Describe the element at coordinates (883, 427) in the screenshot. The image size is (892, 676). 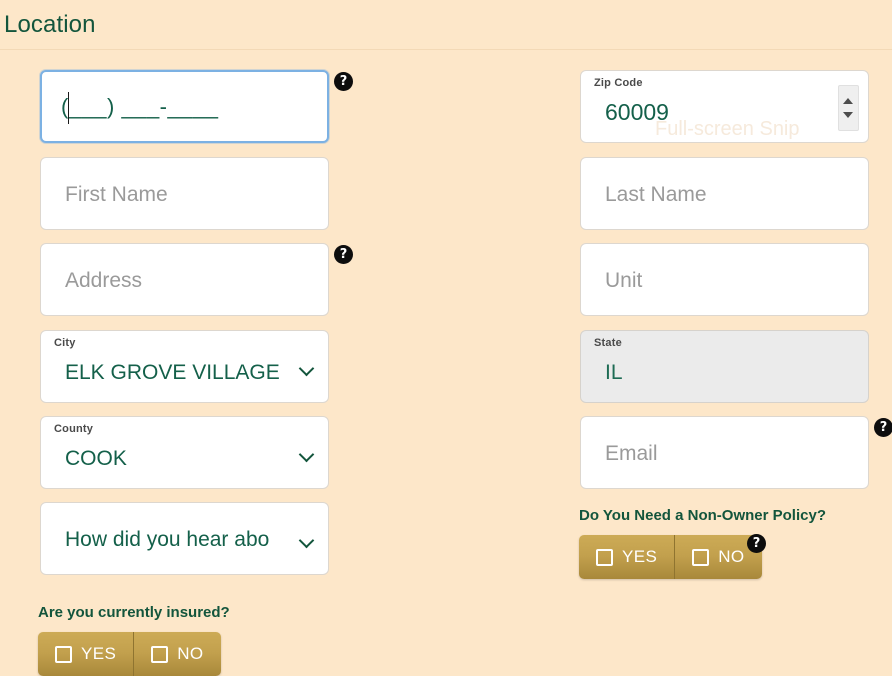
I see `email-help-icon: ?` at that location.